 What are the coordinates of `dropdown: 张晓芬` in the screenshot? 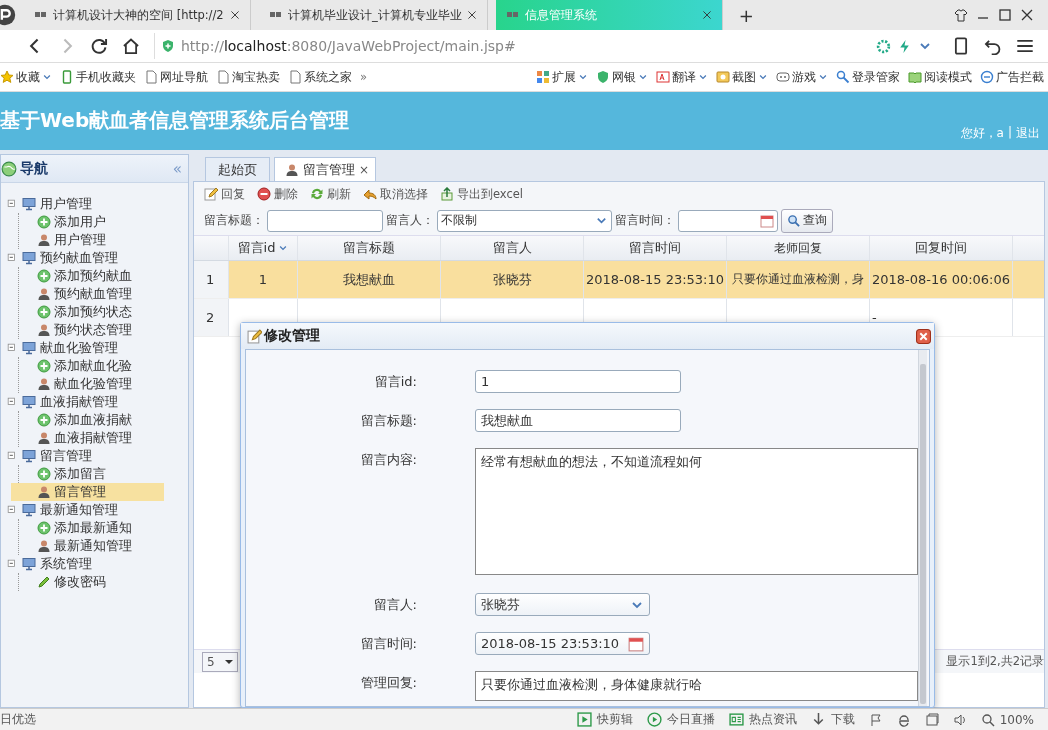 It's located at (562, 604).